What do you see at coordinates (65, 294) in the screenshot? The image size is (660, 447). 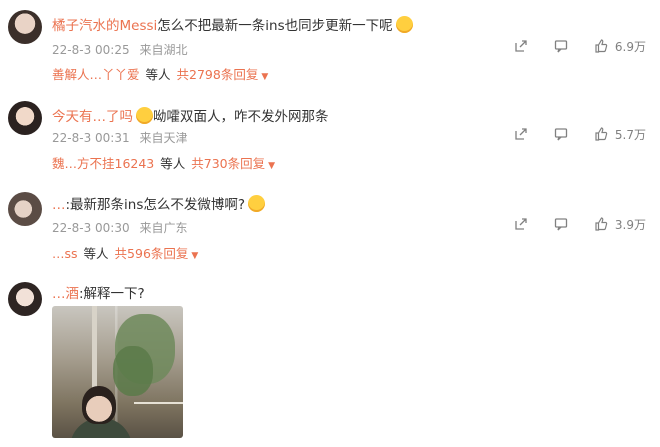 I see `comment-username: …酒` at bounding box center [65, 294].